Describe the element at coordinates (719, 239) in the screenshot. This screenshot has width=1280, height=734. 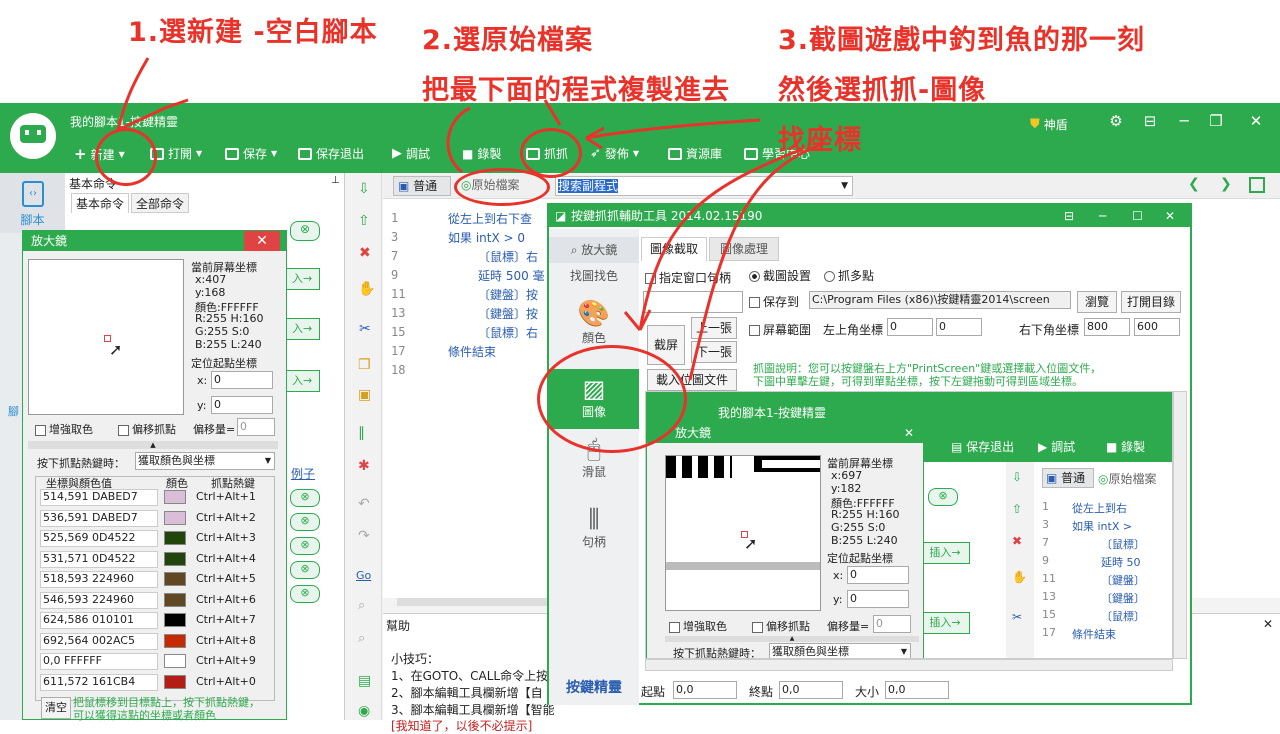
I see `arrow-to-image` at that location.